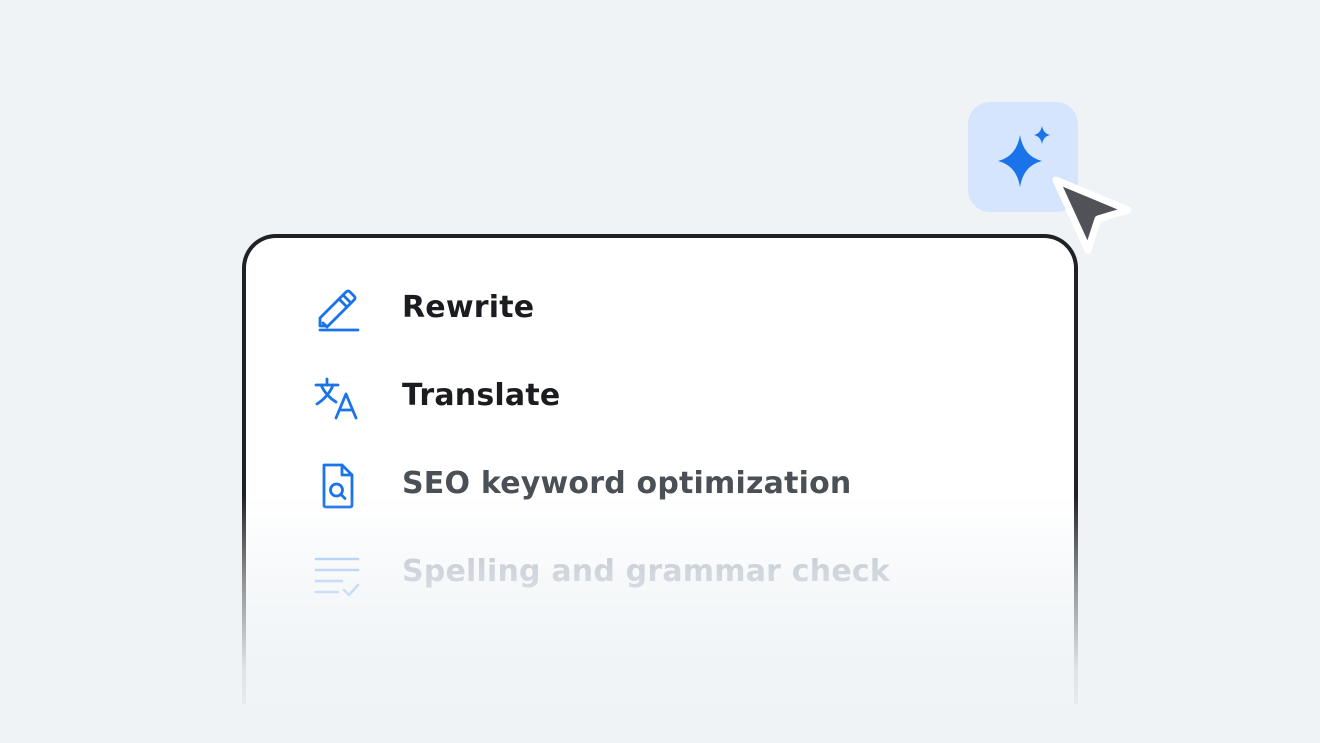 The height and width of the screenshot is (743, 1320). Describe the element at coordinates (338, 486) in the screenshot. I see `document-search-icon` at that location.